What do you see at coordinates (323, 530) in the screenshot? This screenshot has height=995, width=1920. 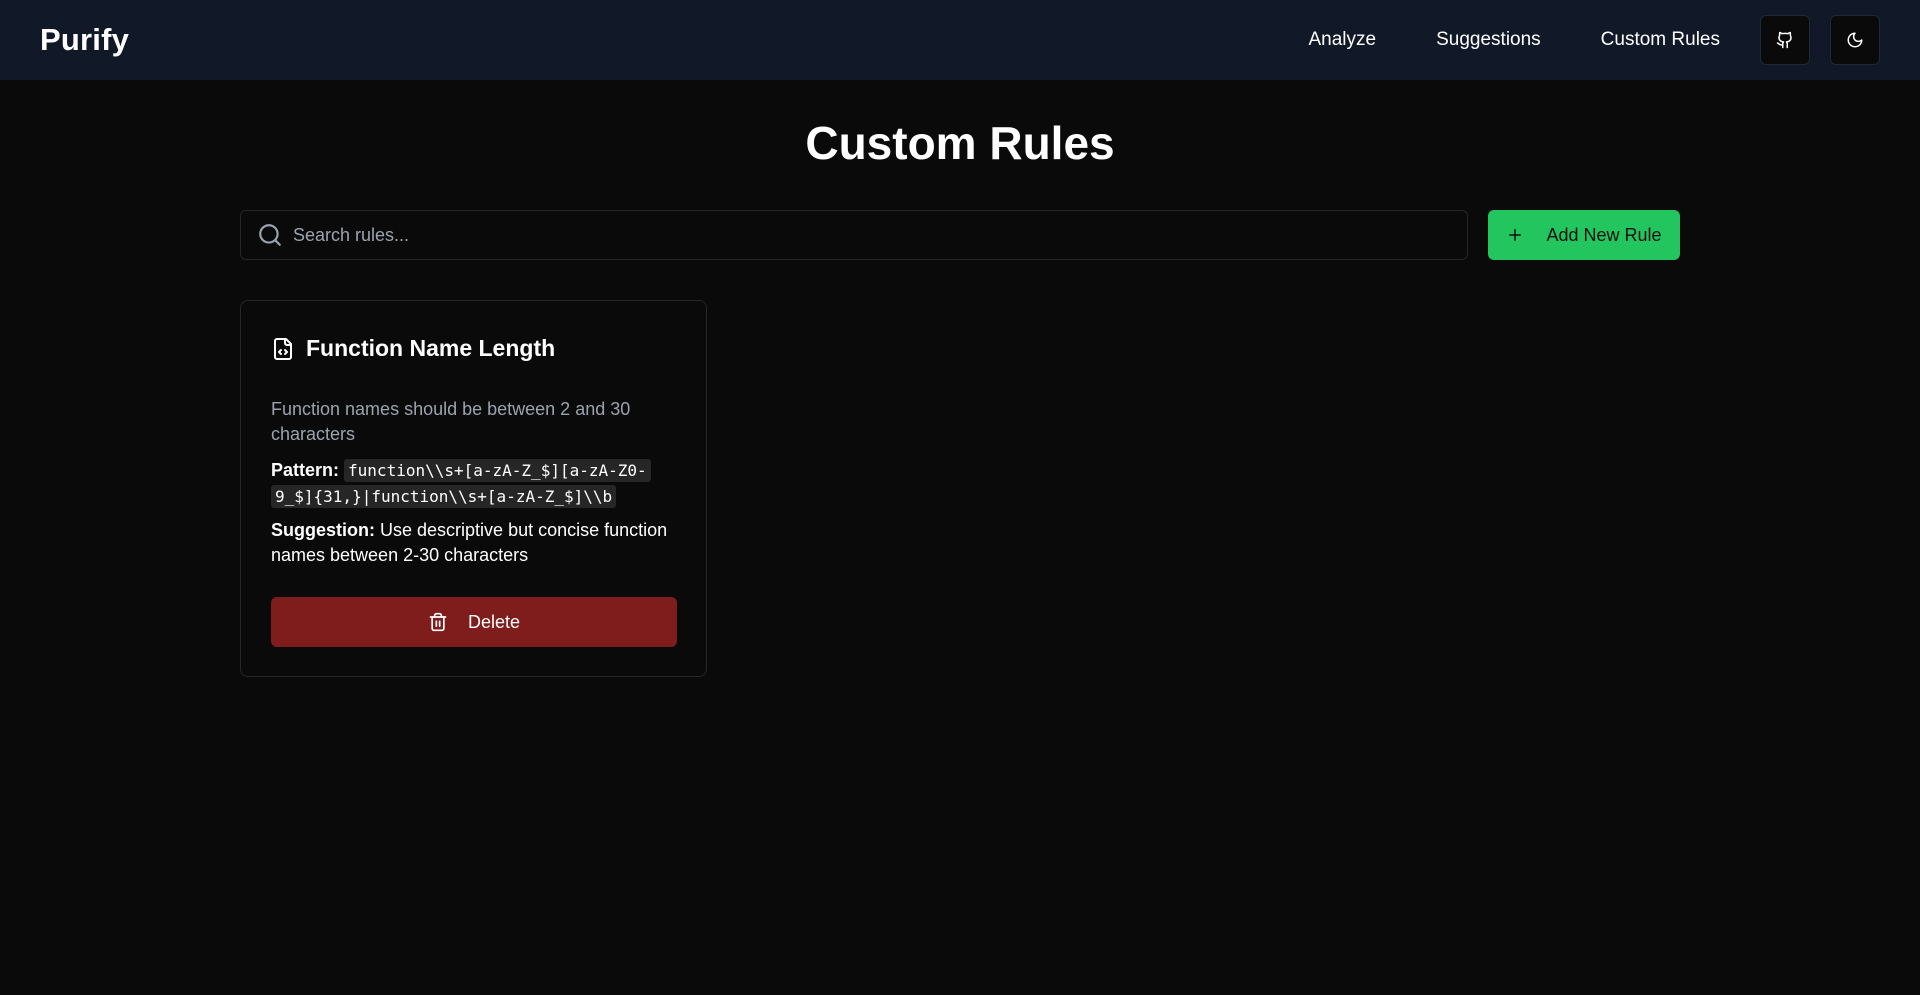 I see `suggestion-label: Suggestion:` at bounding box center [323, 530].